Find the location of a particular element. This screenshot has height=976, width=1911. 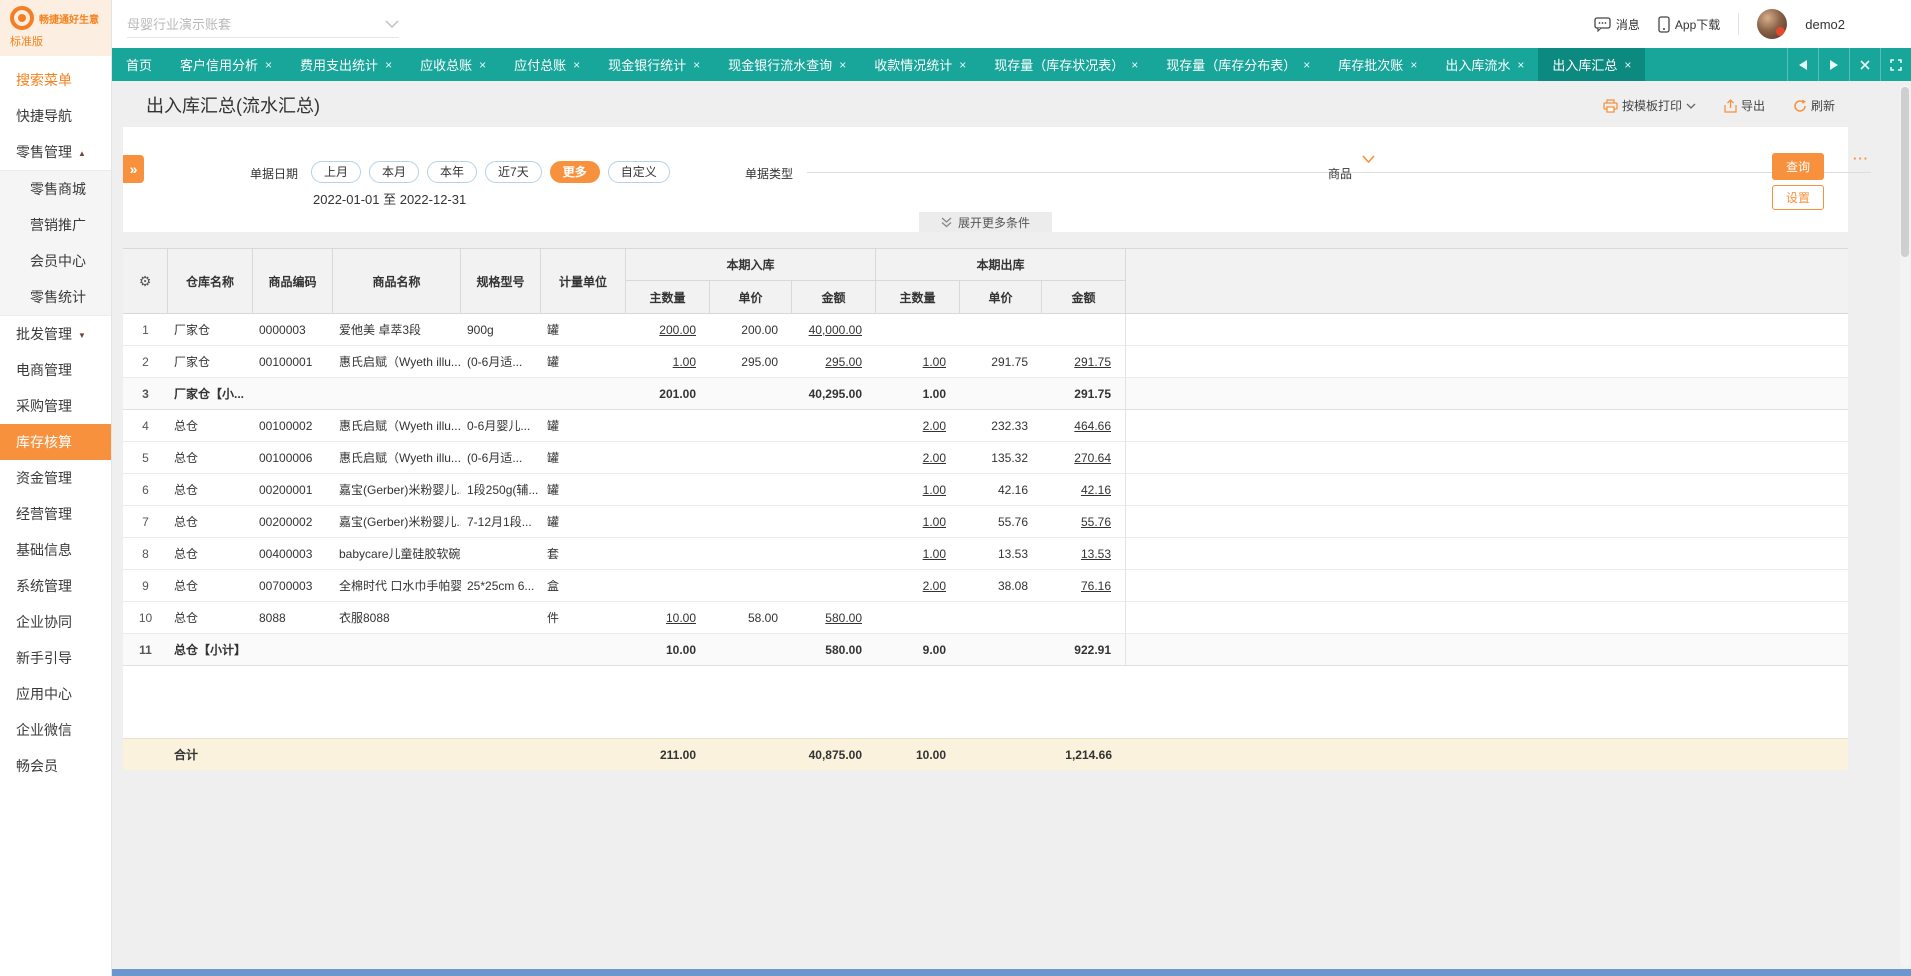

sidebar-item: 电商管理 is located at coordinates (55, 370).